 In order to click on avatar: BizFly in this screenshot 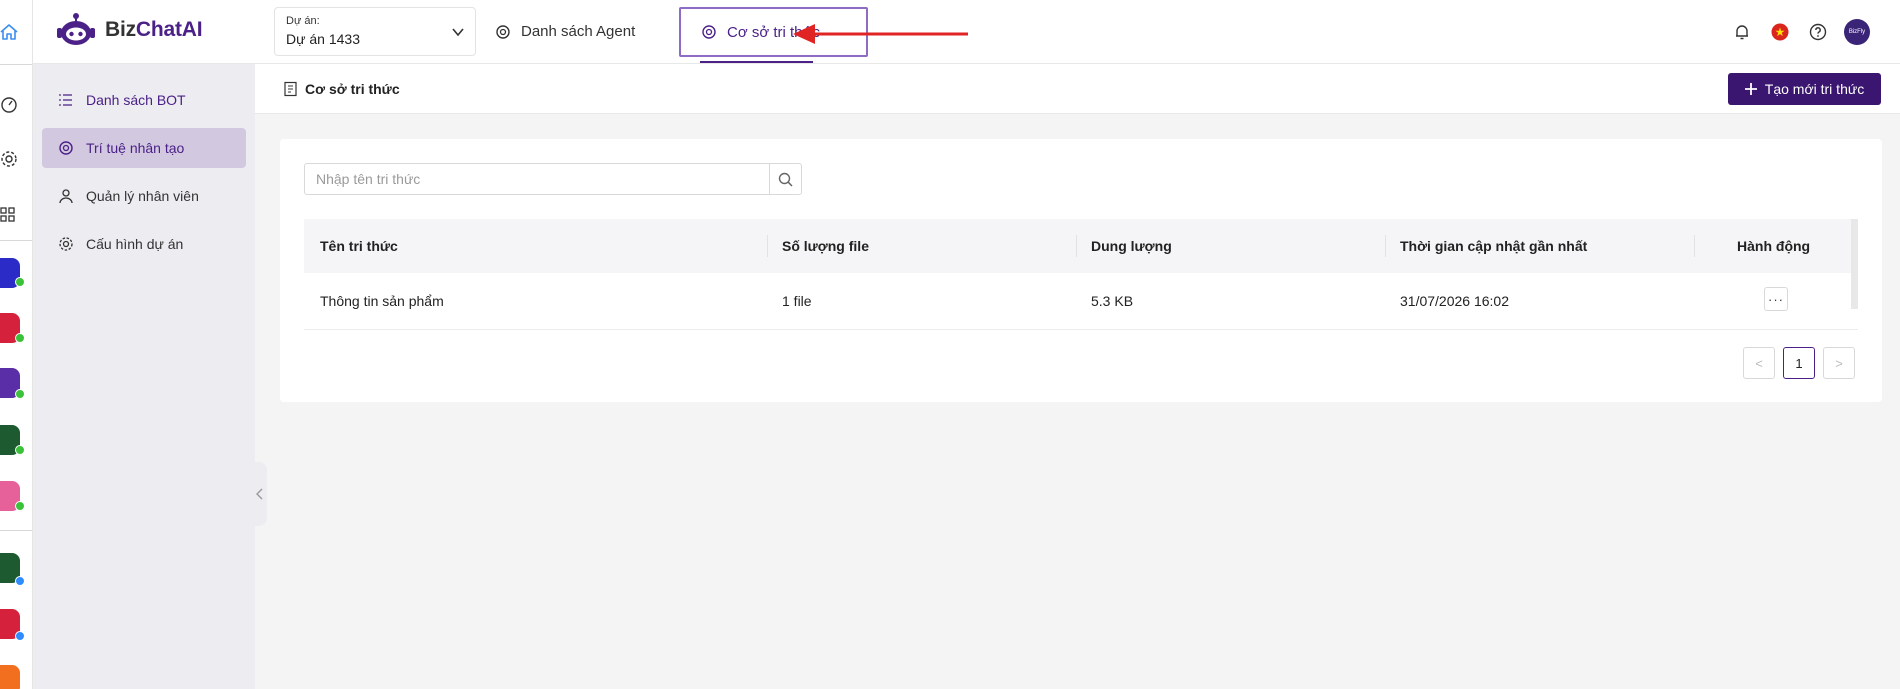, I will do `click(1857, 32)`.